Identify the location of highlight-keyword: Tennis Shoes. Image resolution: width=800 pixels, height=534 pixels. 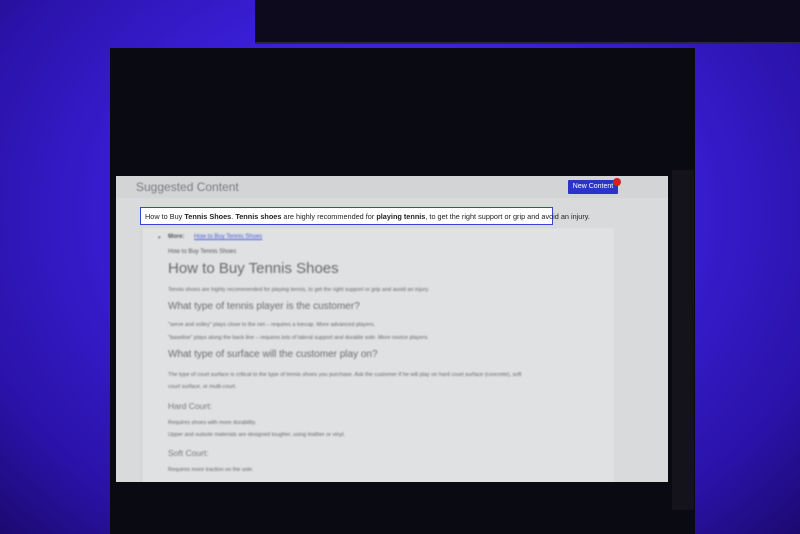
(208, 216).